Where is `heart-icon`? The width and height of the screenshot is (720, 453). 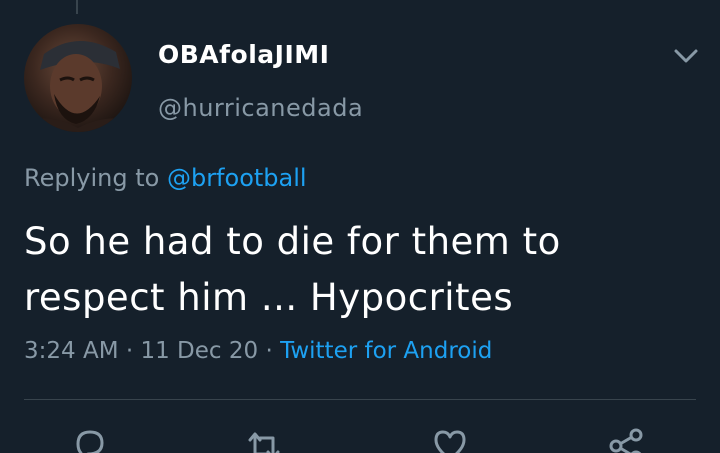 heart-icon is located at coordinates (450, 439).